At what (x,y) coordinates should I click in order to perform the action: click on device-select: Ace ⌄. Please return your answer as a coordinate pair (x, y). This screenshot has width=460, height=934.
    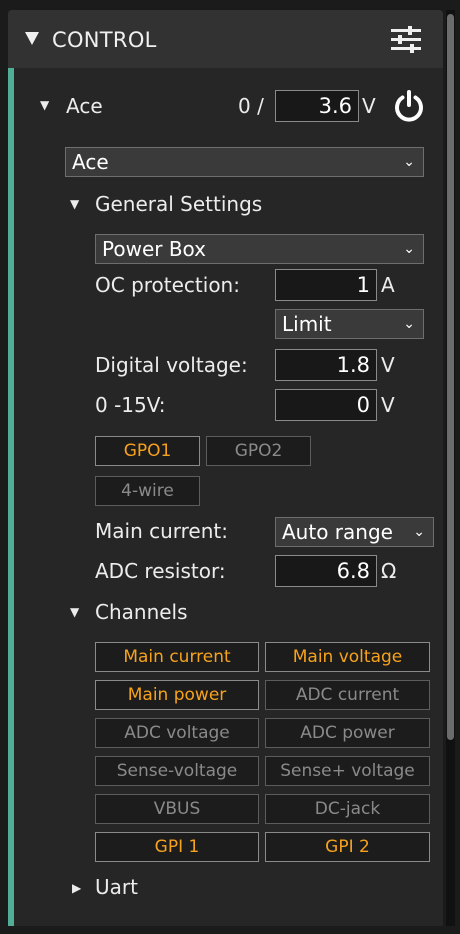
    Looking at the image, I should click on (244, 162).